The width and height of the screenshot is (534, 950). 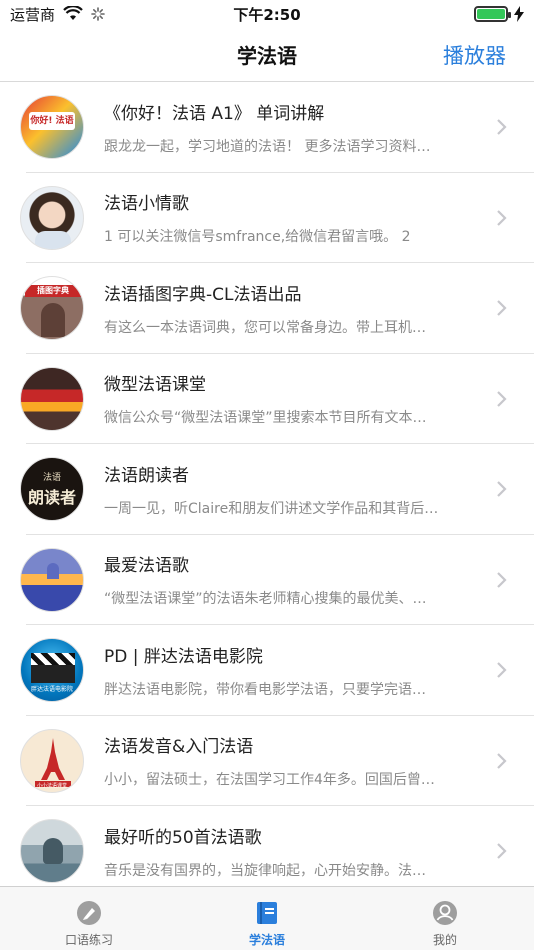 What do you see at coordinates (51, 498) in the screenshot?
I see `thumbnail-text: 朗读者` at bounding box center [51, 498].